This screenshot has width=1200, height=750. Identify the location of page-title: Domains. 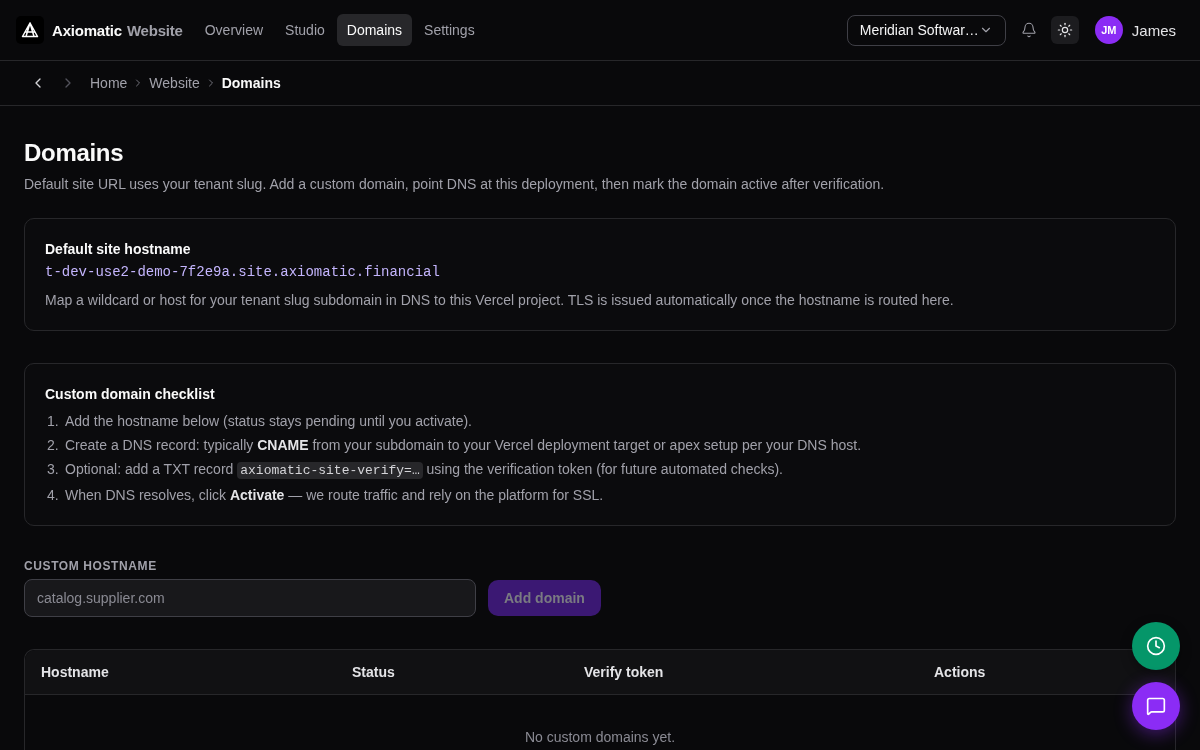
(74, 153).